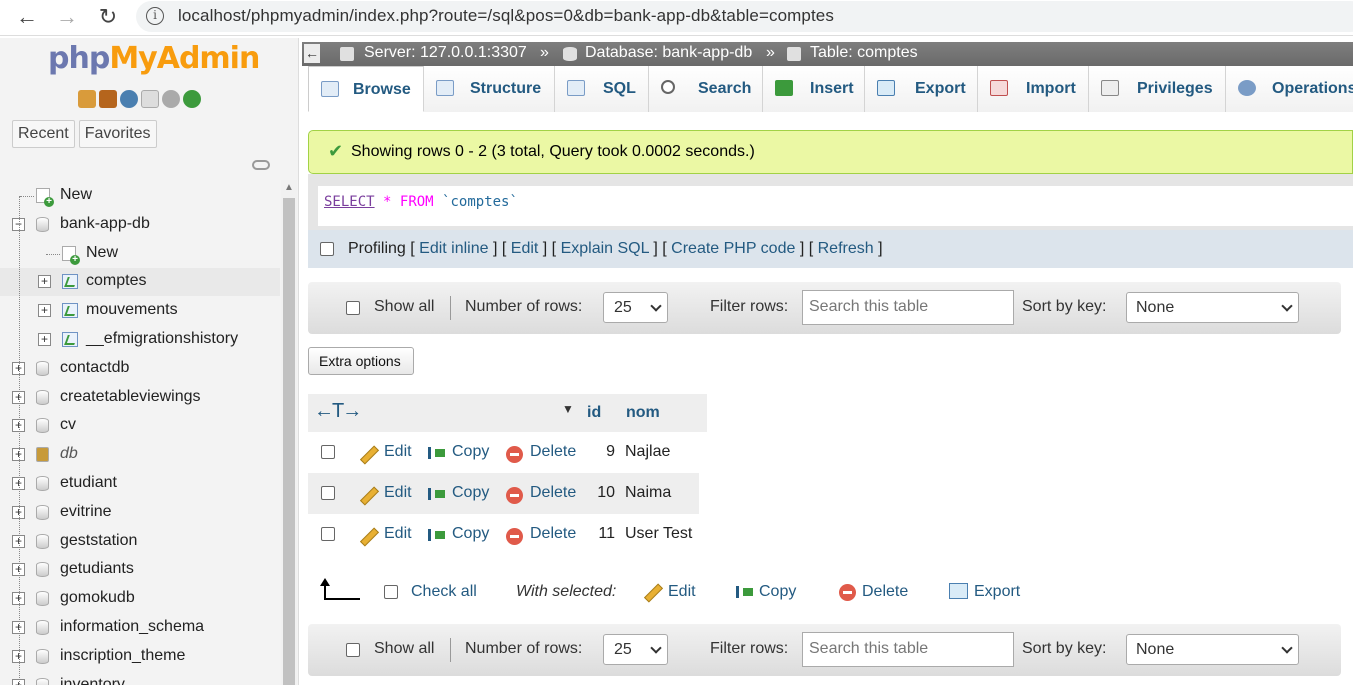 This screenshot has width=1353, height=685. What do you see at coordinates (140, 455) in the screenshot?
I see `tree-item: + db` at bounding box center [140, 455].